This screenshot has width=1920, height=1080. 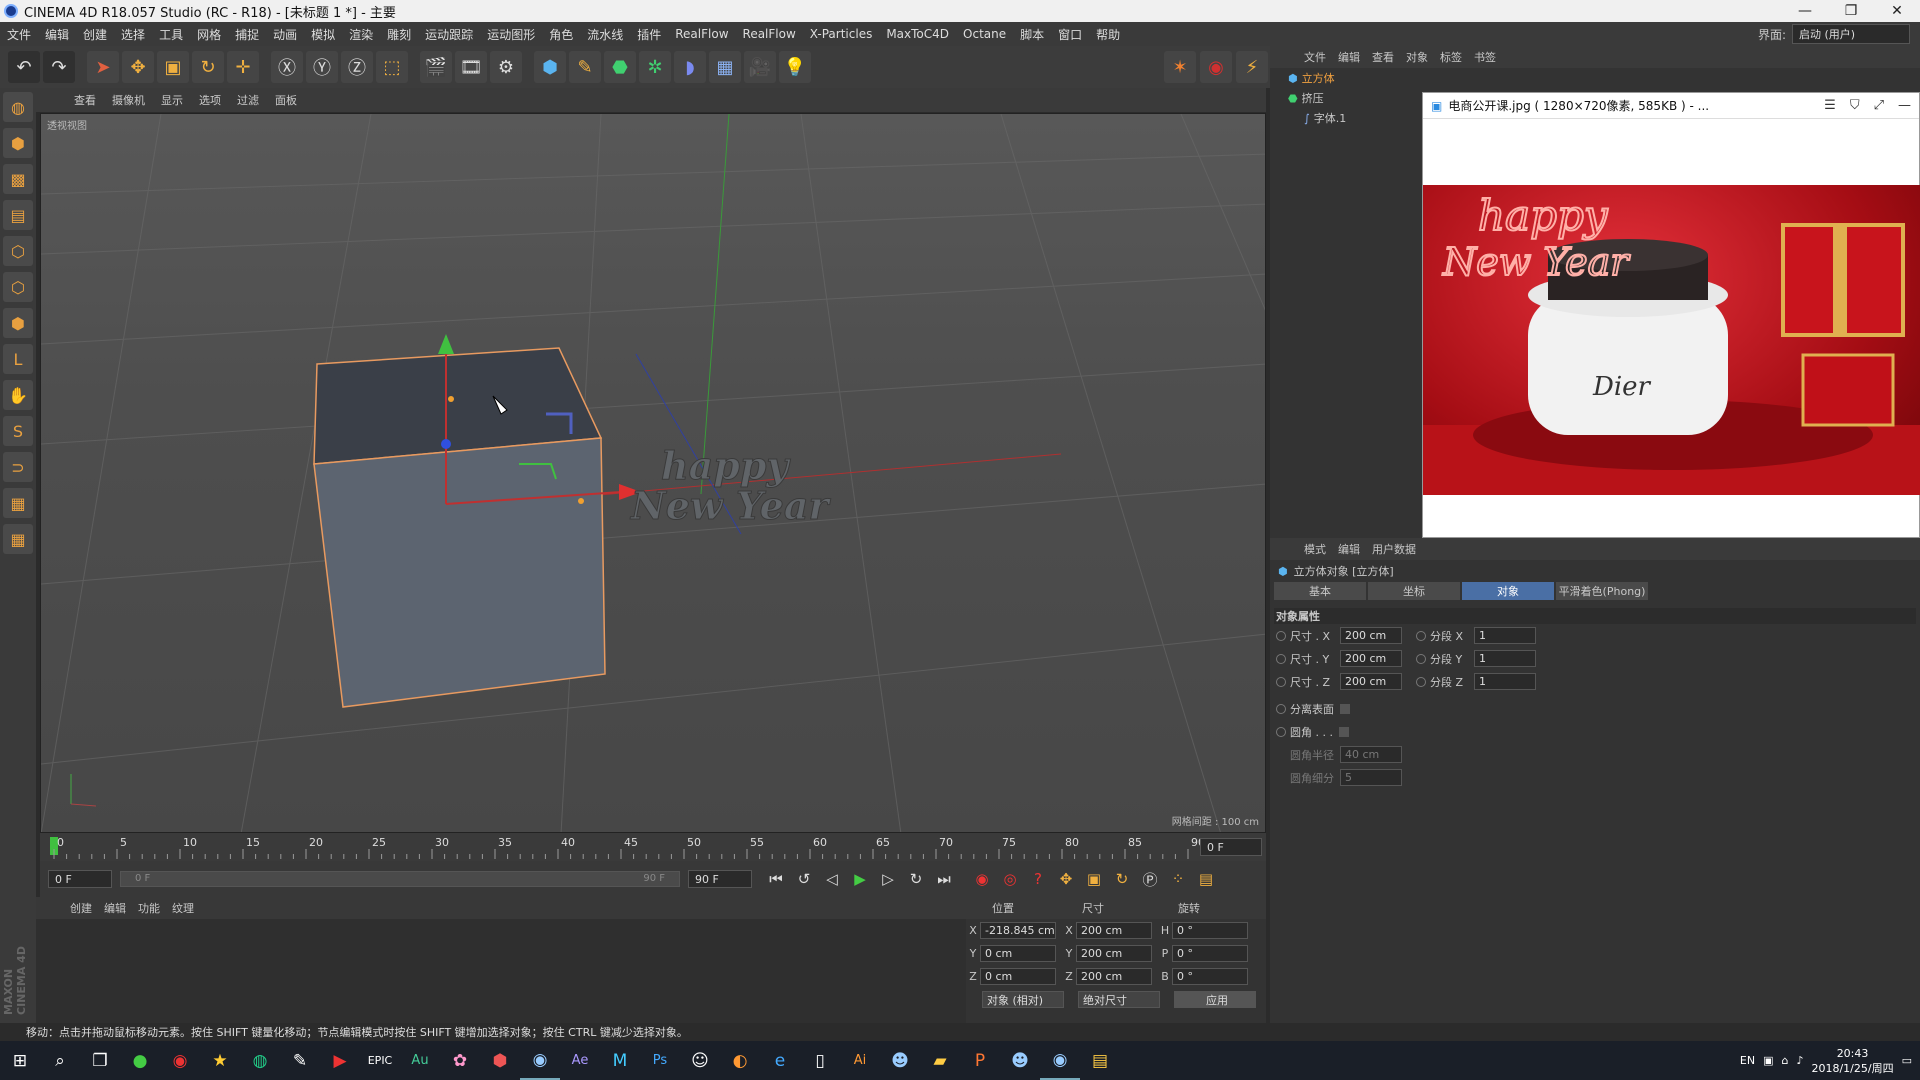 I want to click on select-arrow-icon: ➤, so click(x=103, y=67).